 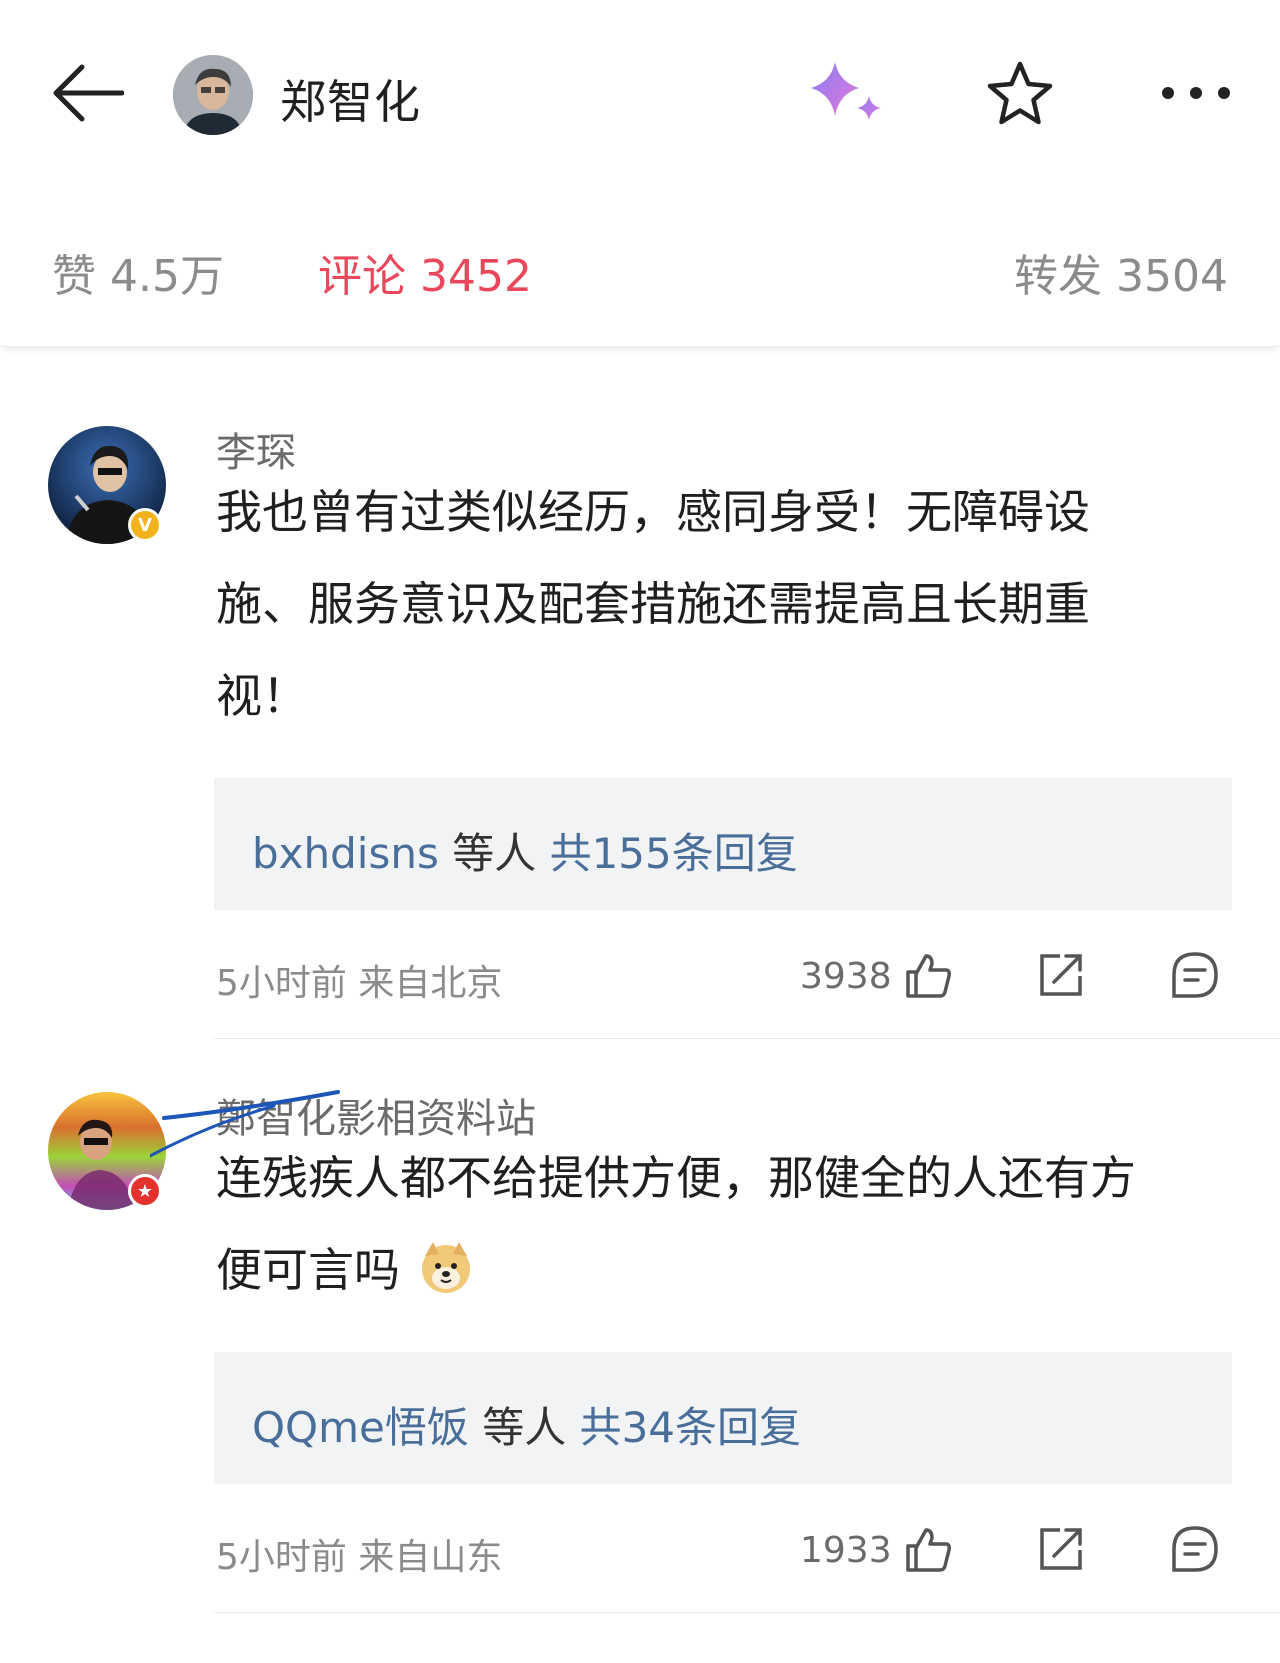 What do you see at coordinates (359, 983) in the screenshot?
I see `comment-meta: 5小时前 来自北京` at bounding box center [359, 983].